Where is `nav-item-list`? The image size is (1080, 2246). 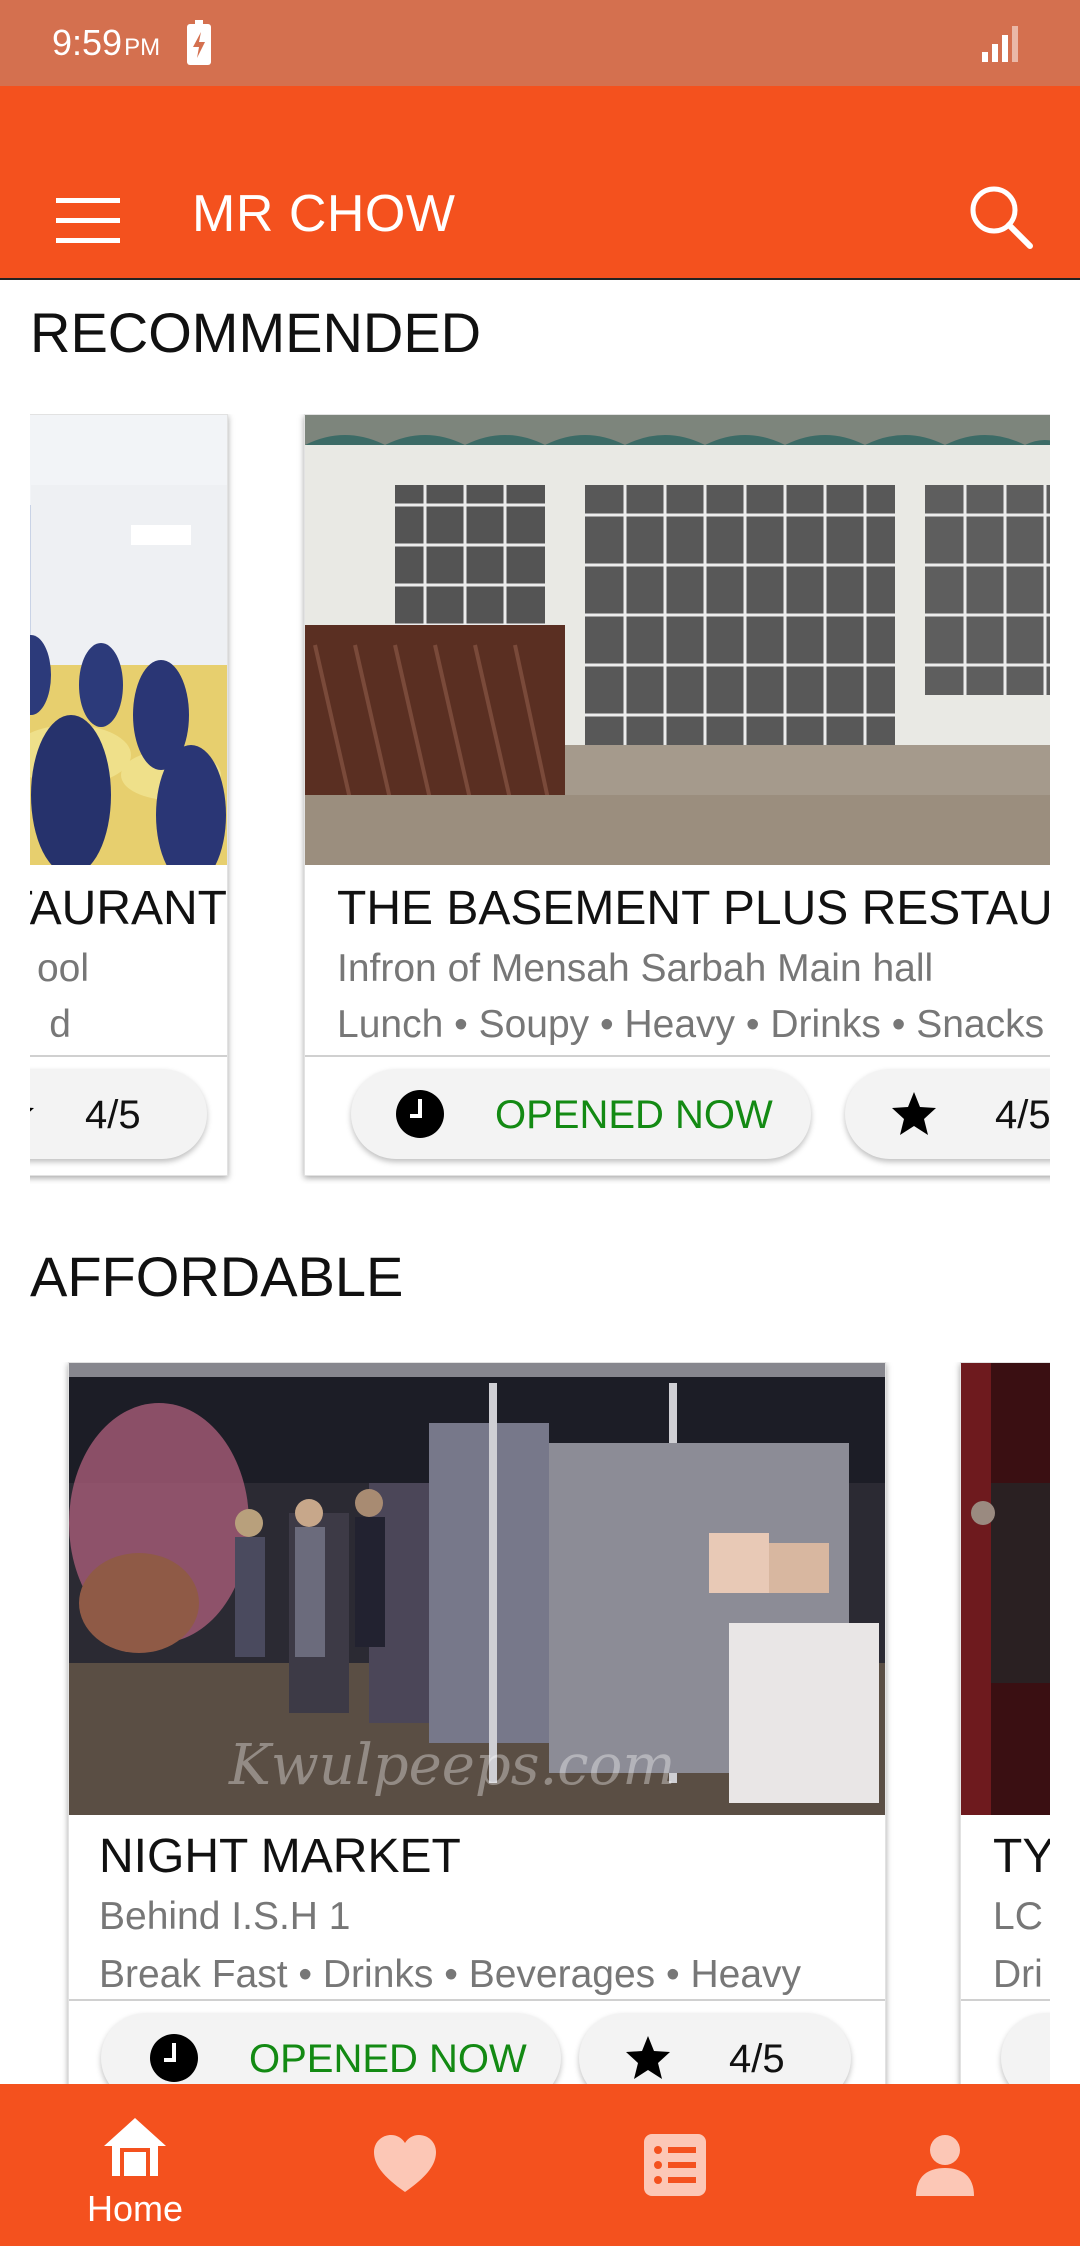
nav-item-list is located at coordinates (675, 2165).